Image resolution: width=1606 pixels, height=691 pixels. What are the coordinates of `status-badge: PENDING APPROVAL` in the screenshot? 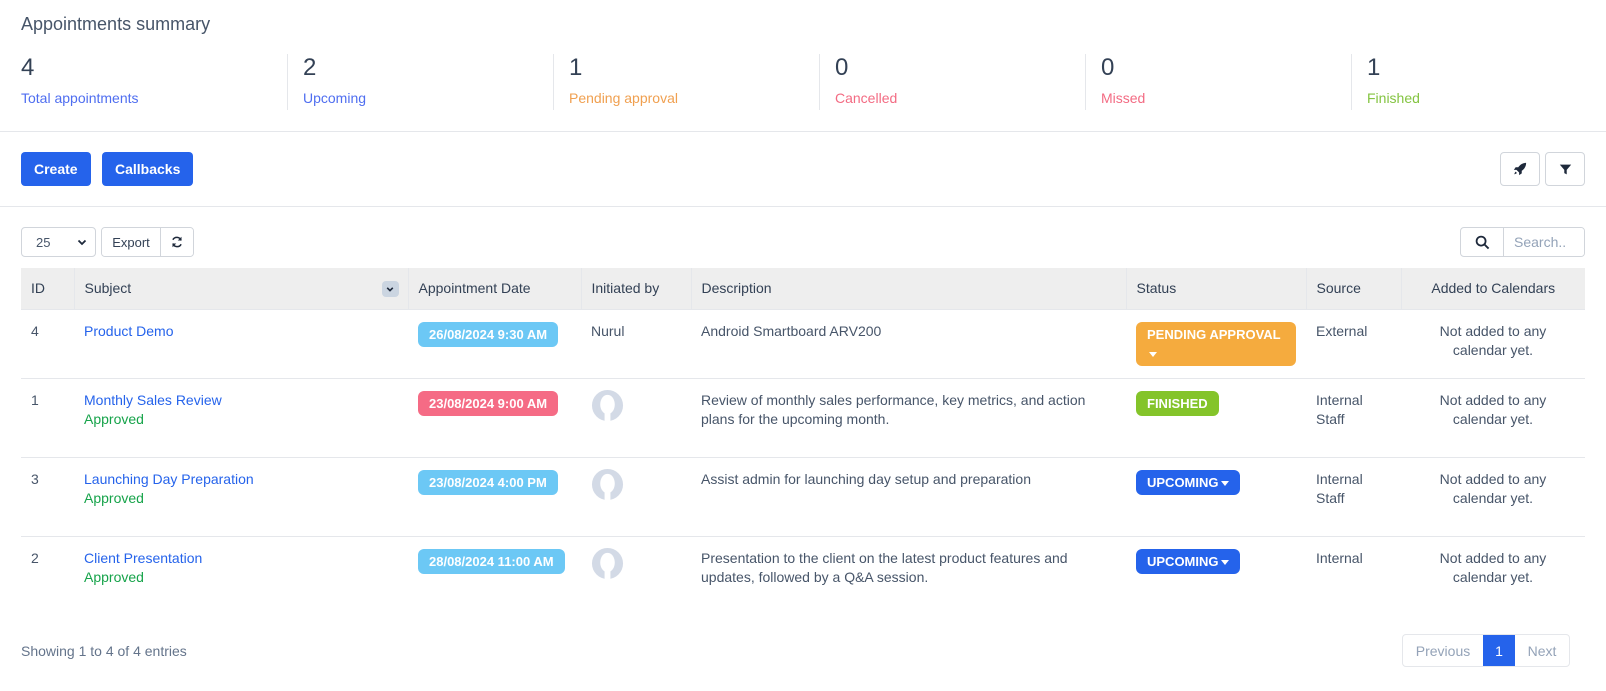 It's located at (1216, 343).